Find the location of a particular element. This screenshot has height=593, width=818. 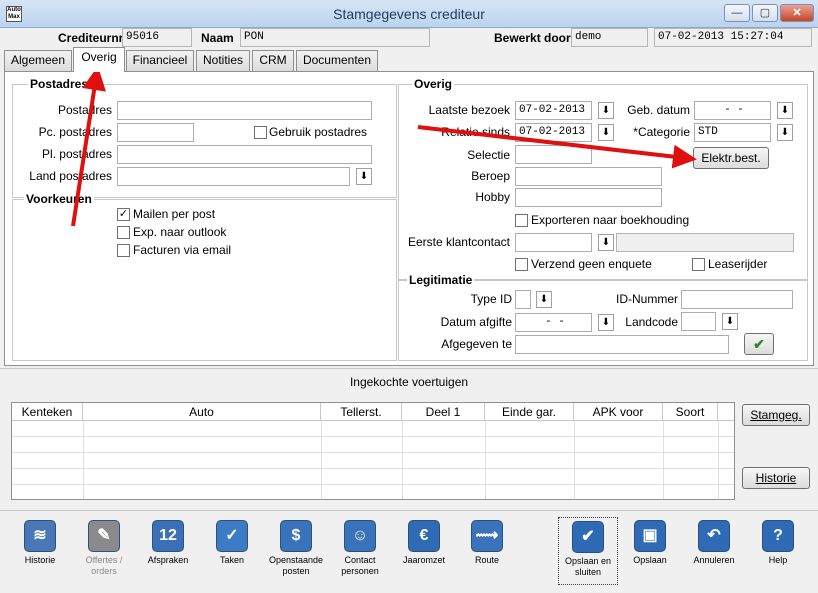

tab-overig: Overig is located at coordinates (99, 59).